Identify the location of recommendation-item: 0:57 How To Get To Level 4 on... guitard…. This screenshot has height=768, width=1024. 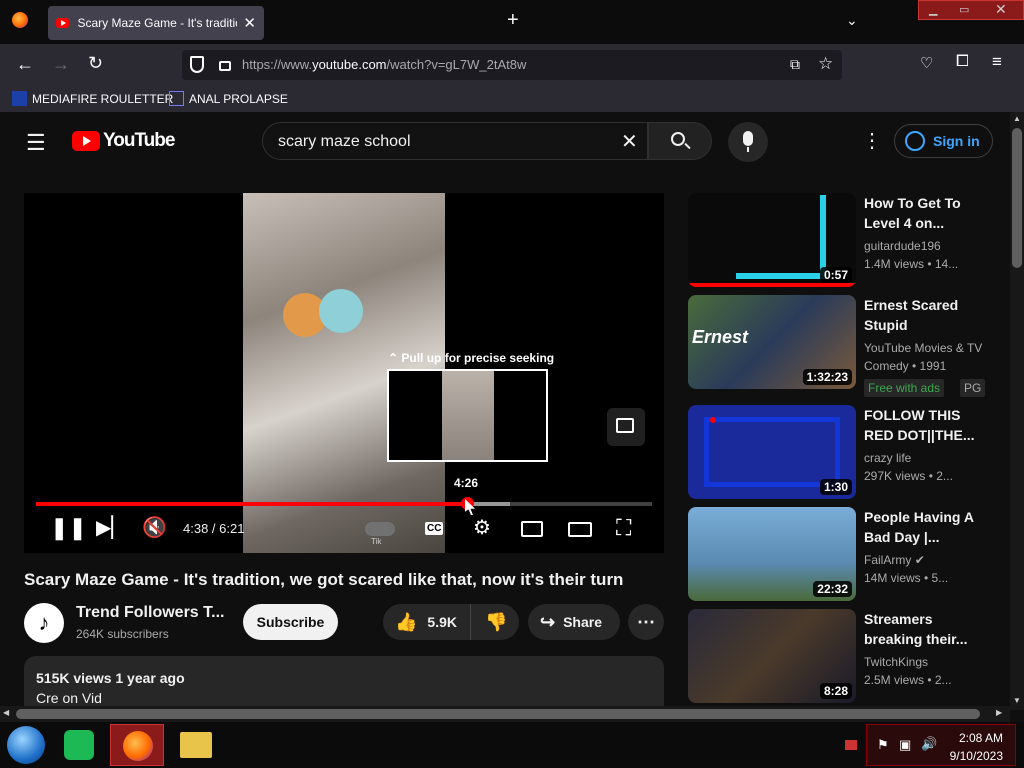
(838, 240).